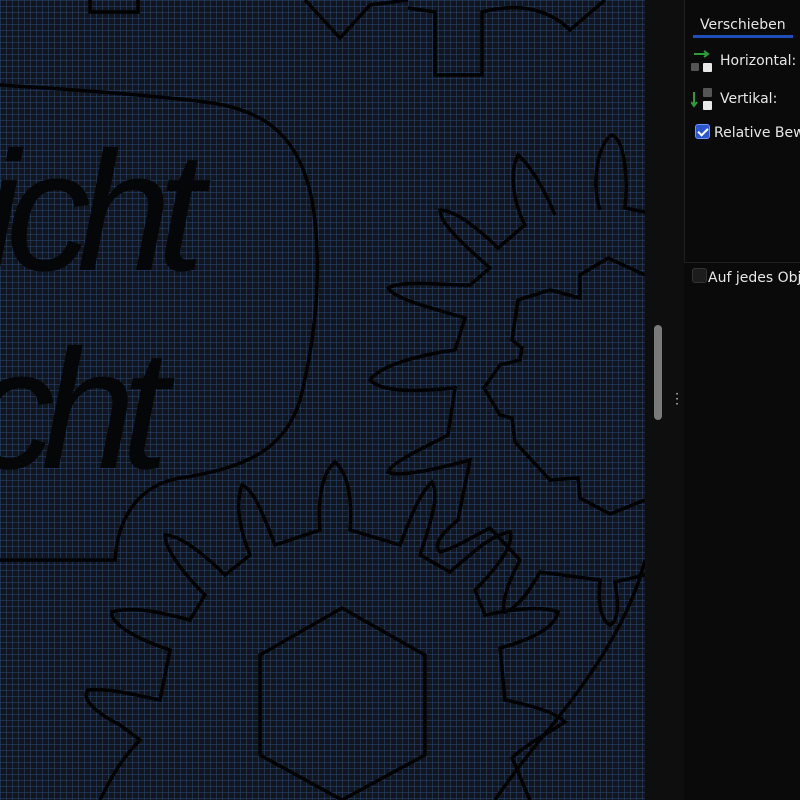 The height and width of the screenshot is (800, 800). I want to click on tab-move: Verschieben, so click(743, 27).